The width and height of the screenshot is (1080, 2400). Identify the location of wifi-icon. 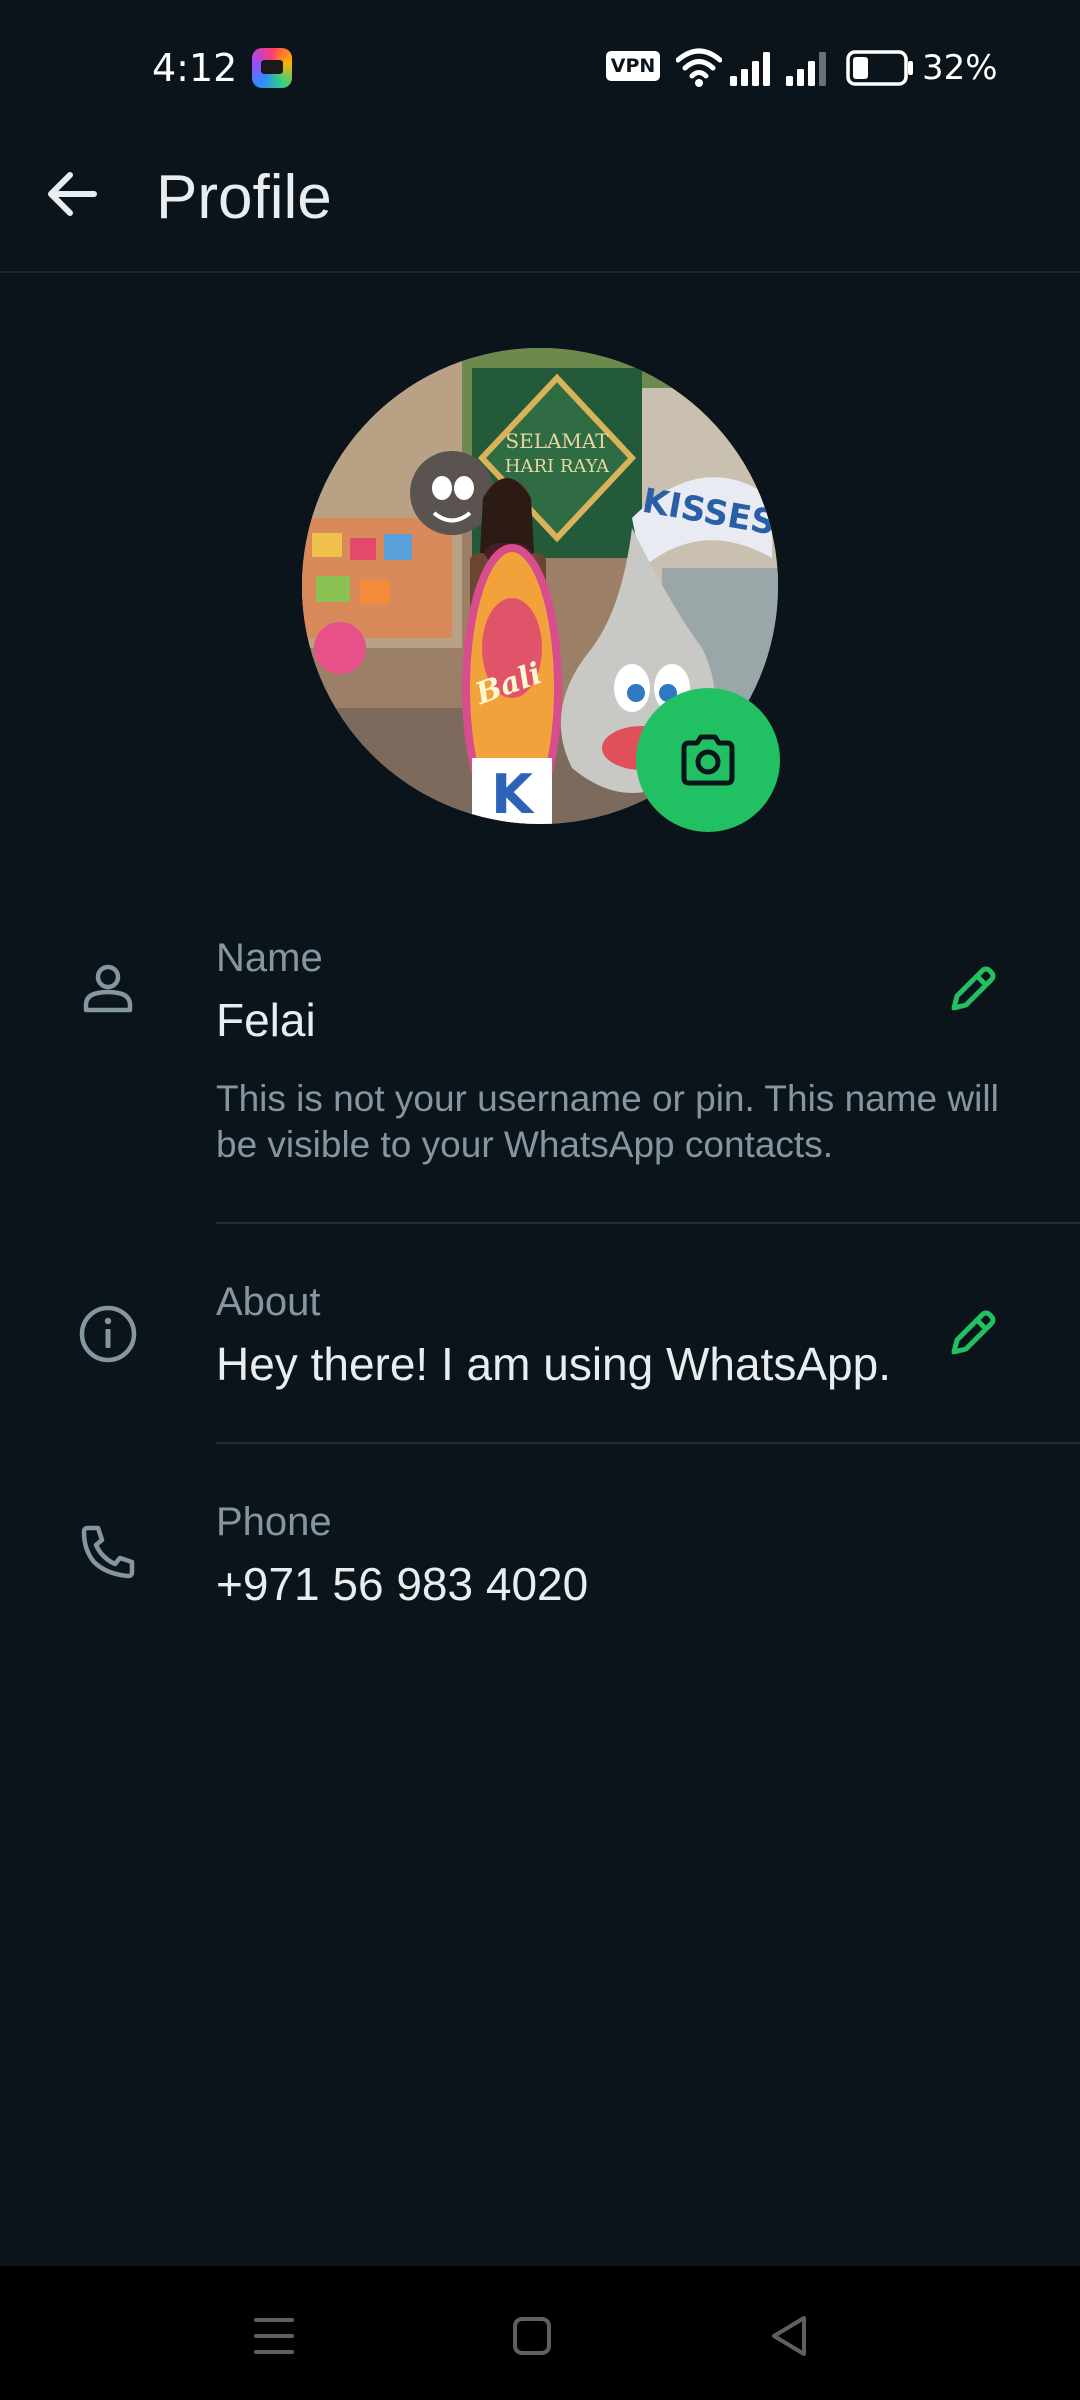
(699, 67).